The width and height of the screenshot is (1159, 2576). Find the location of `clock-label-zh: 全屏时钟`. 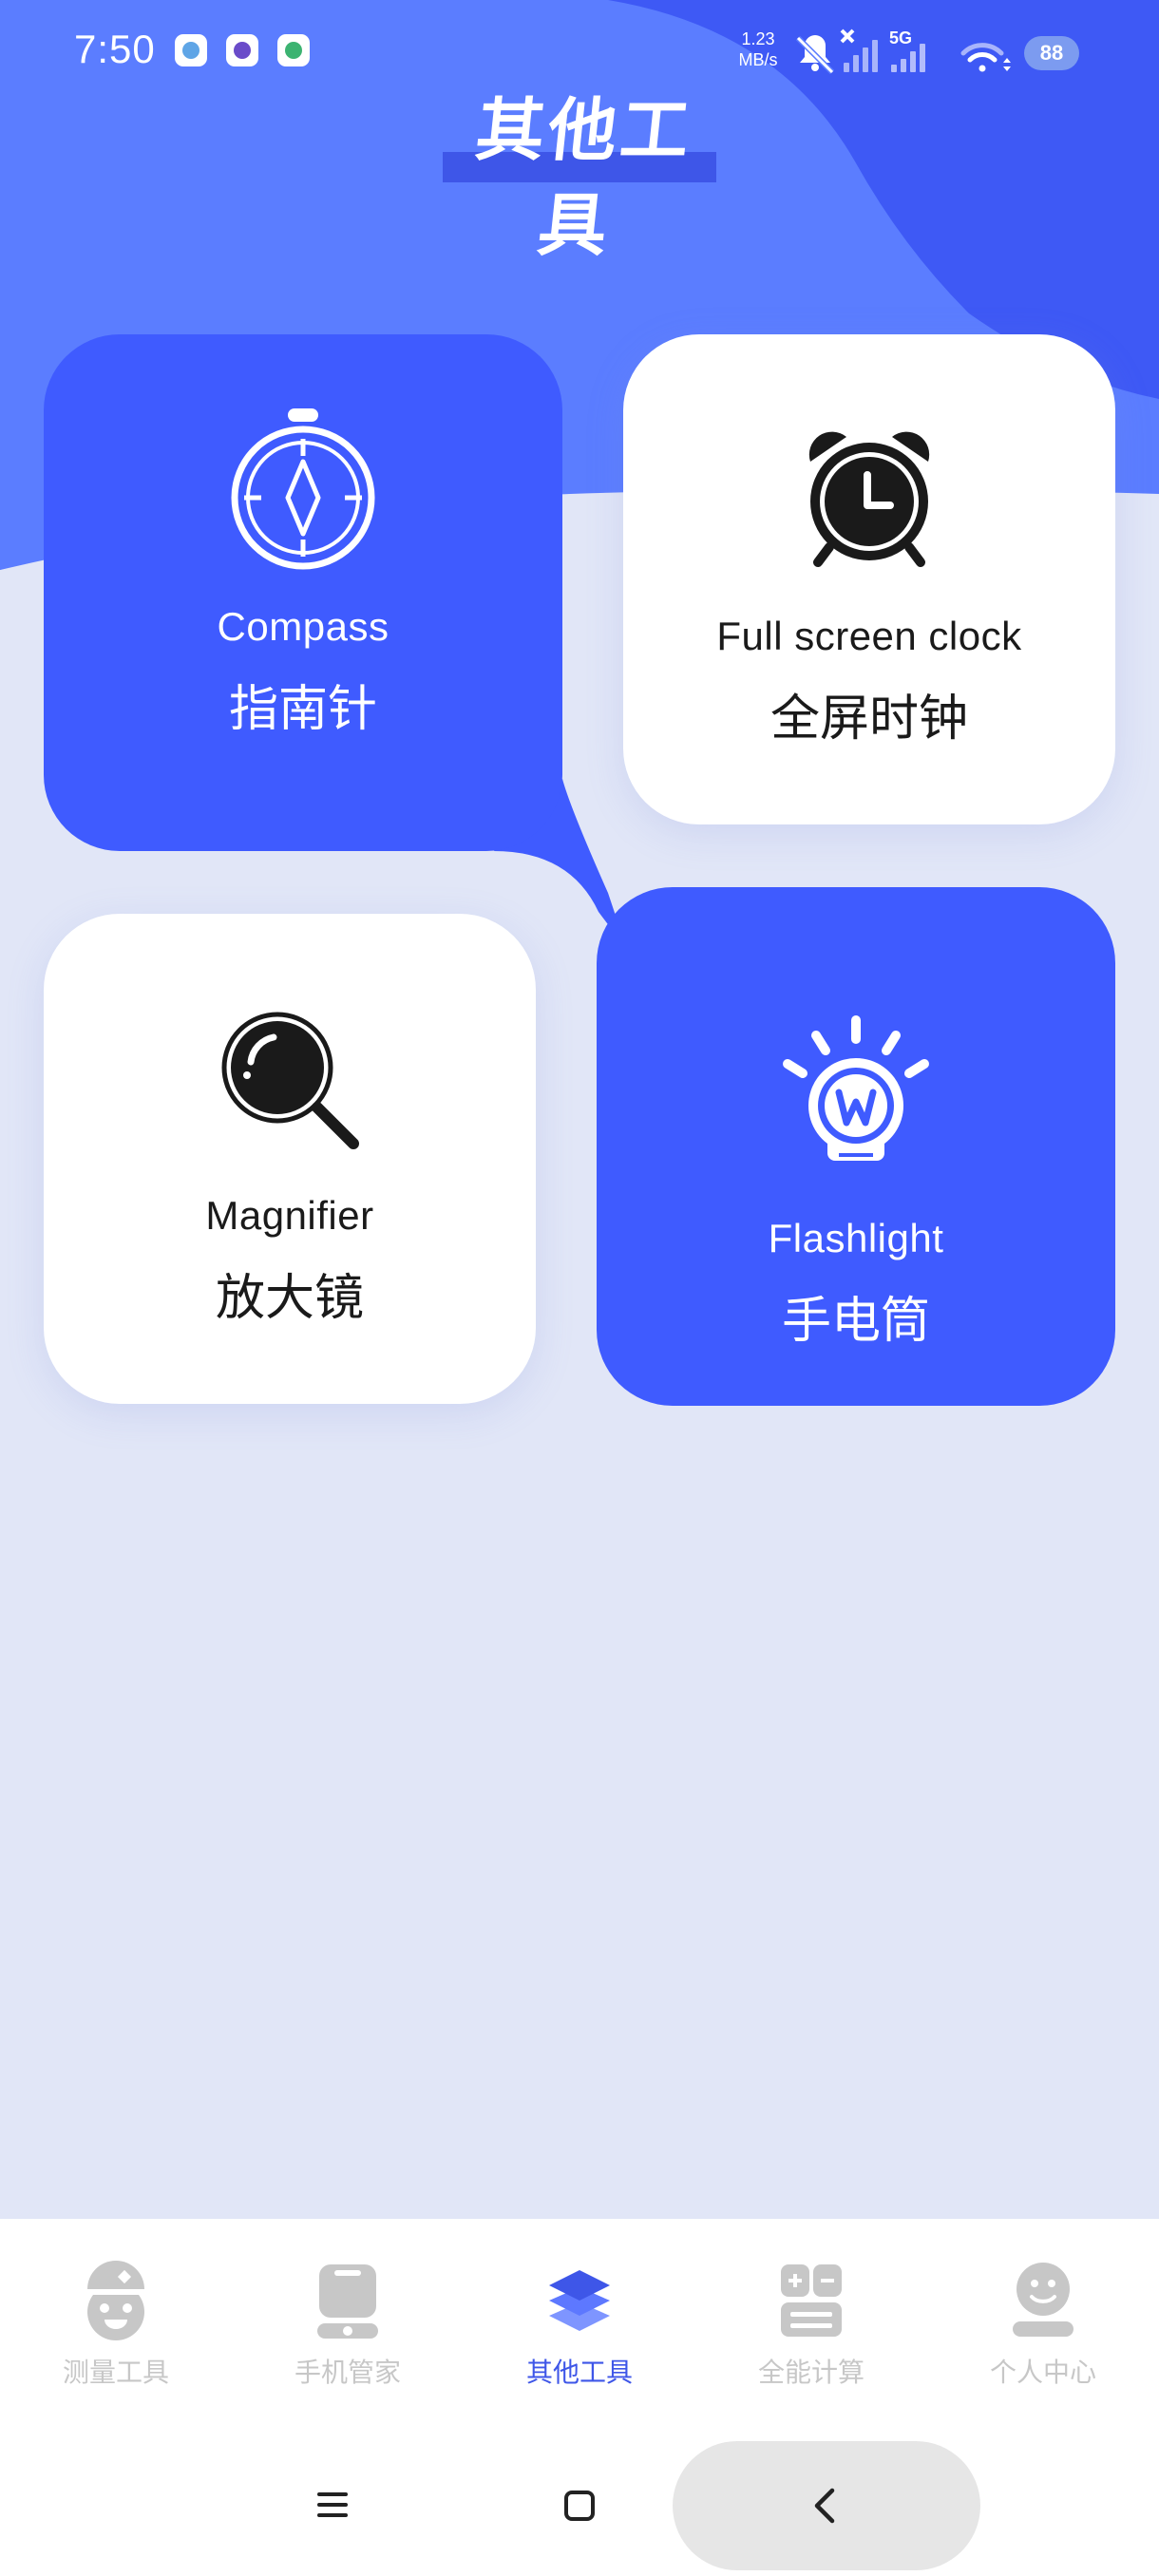

clock-label-zh: 全屏时钟 is located at coordinates (869, 719).